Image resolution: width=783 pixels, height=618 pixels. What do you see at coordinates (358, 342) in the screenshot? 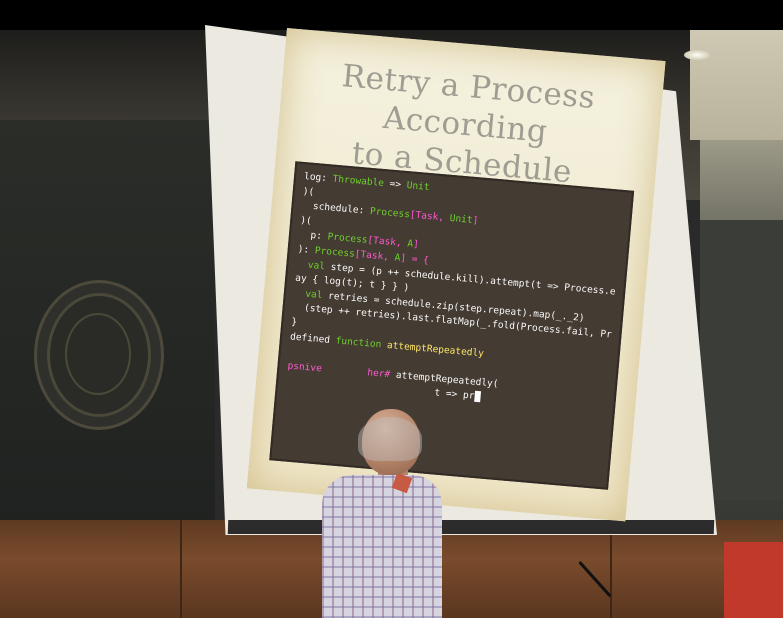
I see `code-token: function` at bounding box center [358, 342].